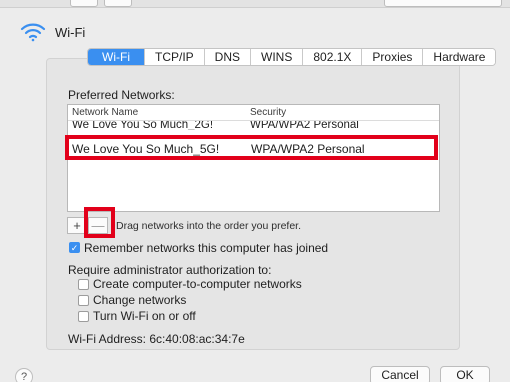 This screenshot has height=382, width=510. Describe the element at coordinates (170, 270) in the screenshot. I see `require-admin-label: Require administrator authorization to:` at that location.